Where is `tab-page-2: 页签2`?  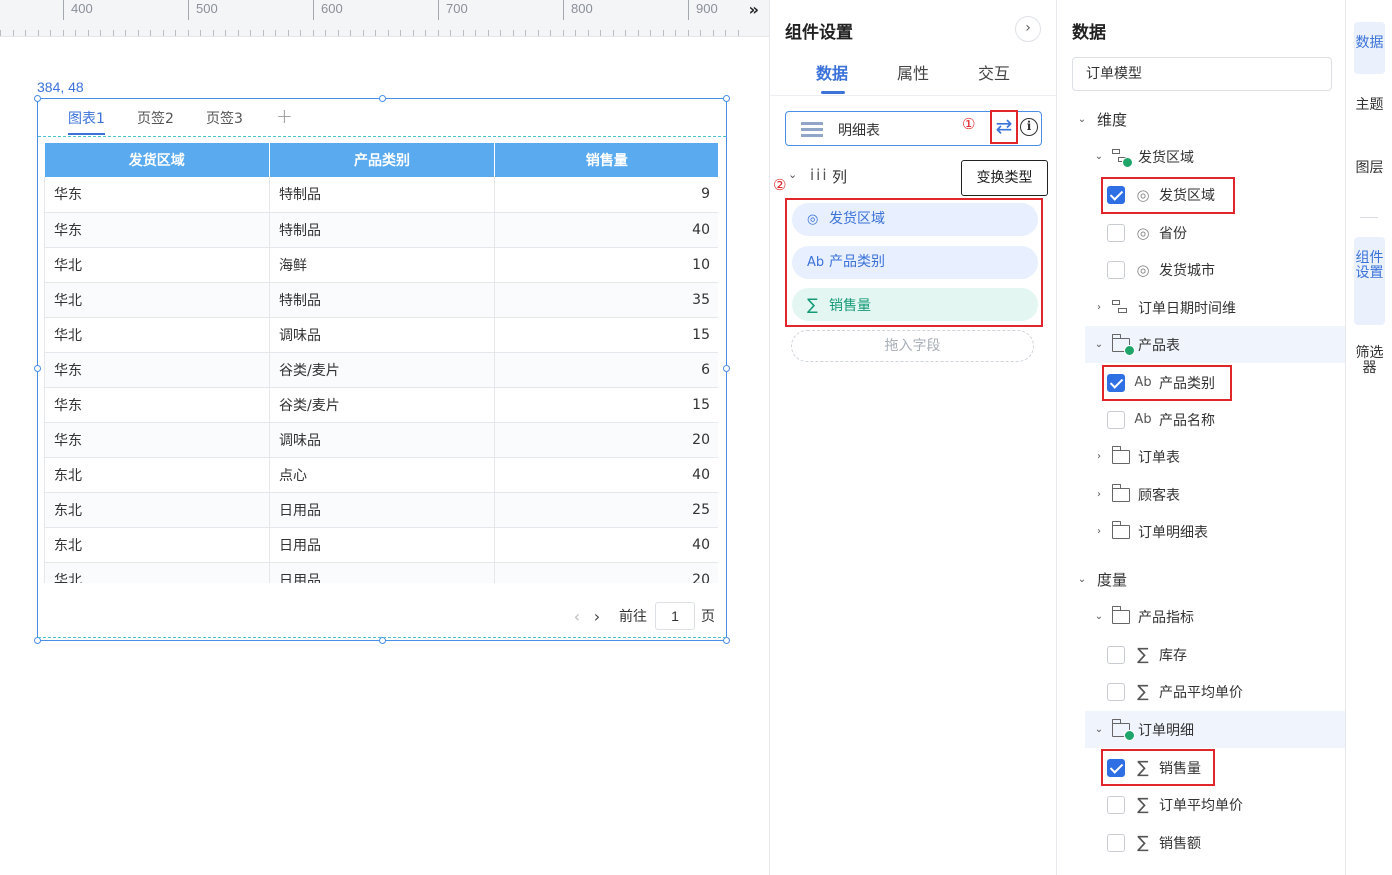 tab-page-2: 页签2 is located at coordinates (155, 118).